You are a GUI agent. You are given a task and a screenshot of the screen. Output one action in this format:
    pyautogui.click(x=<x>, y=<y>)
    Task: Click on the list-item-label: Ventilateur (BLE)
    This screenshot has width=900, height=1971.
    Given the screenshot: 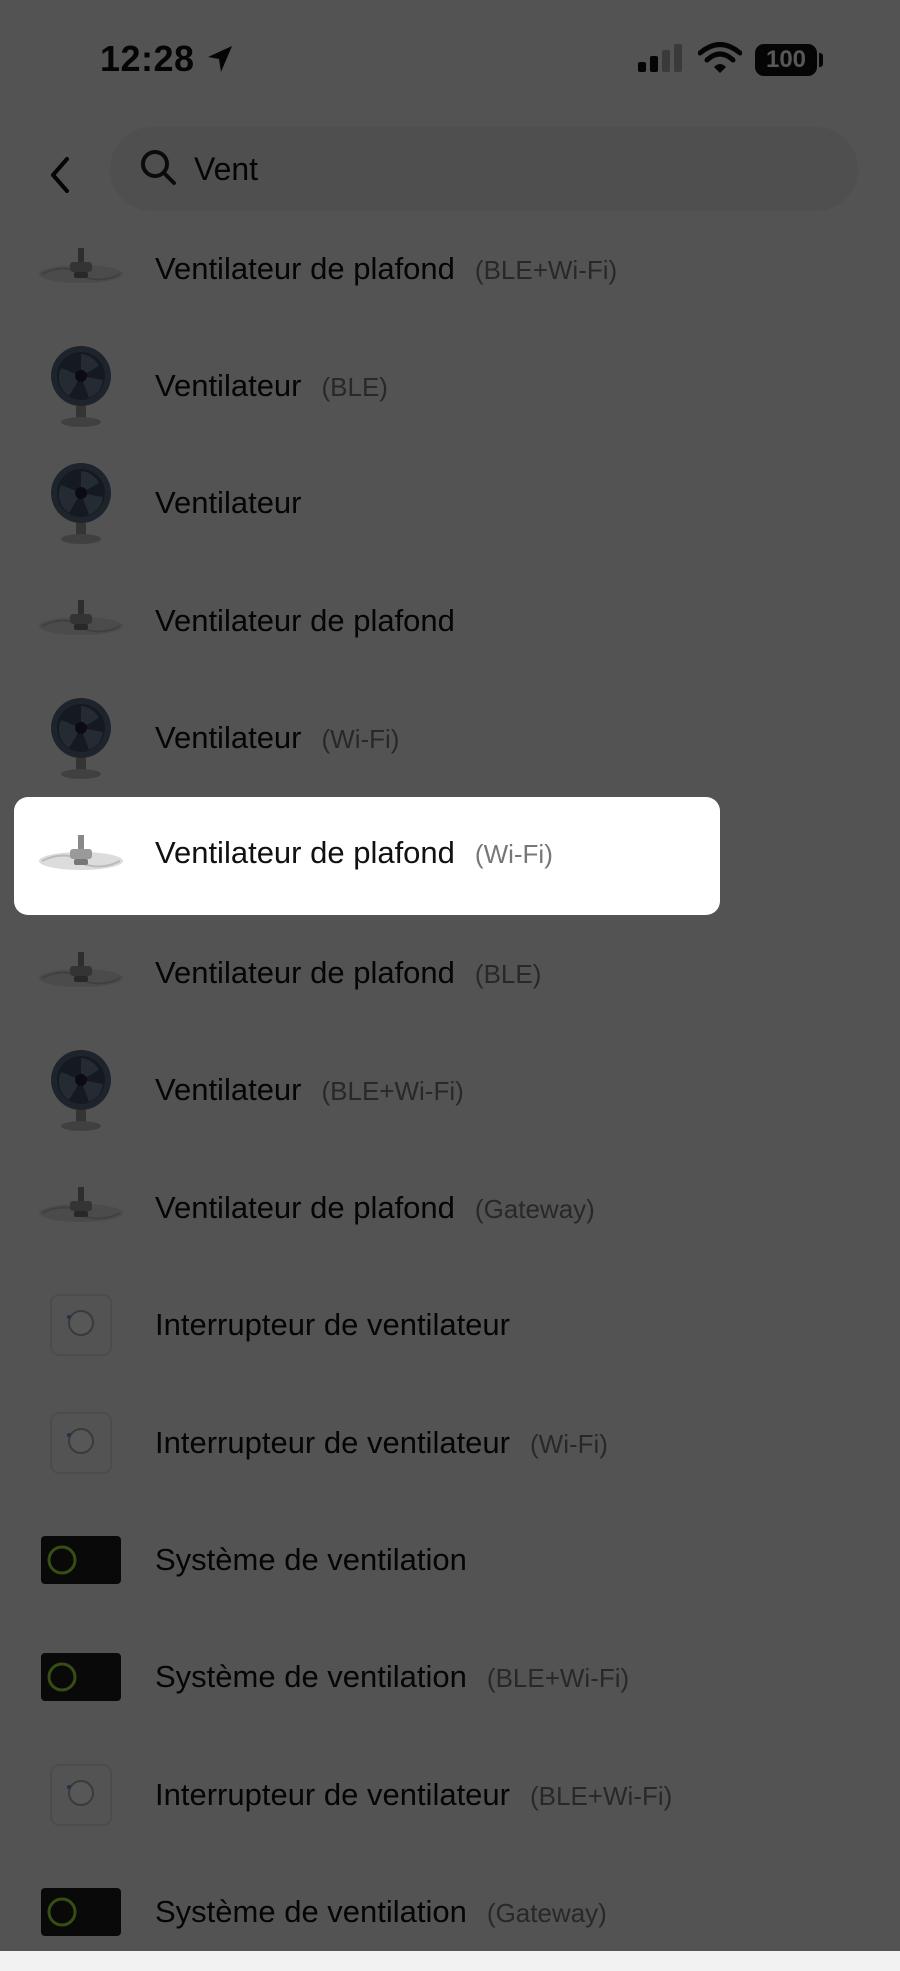 What is the action you would take?
    pyautogui.click(x=271, y=386)
    